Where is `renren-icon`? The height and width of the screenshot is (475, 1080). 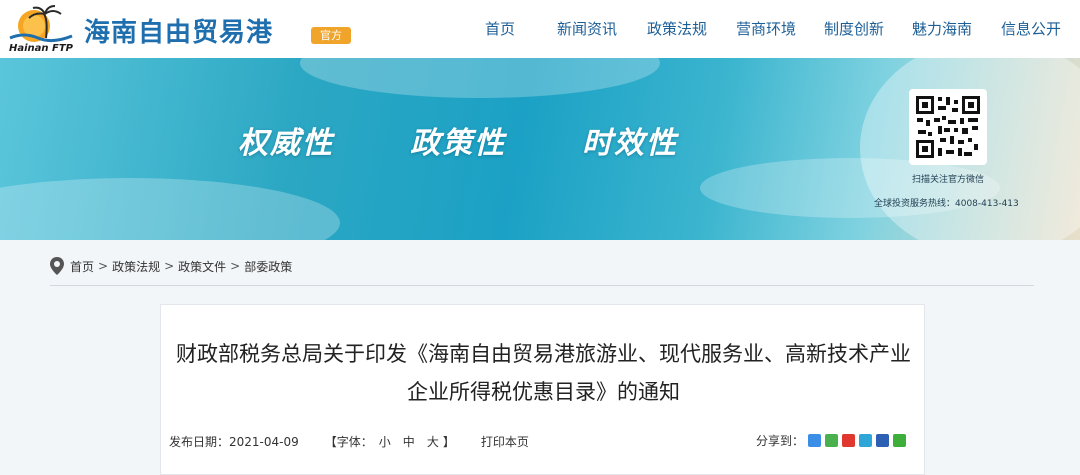
renren-icon is located at coordinates (882, 440).